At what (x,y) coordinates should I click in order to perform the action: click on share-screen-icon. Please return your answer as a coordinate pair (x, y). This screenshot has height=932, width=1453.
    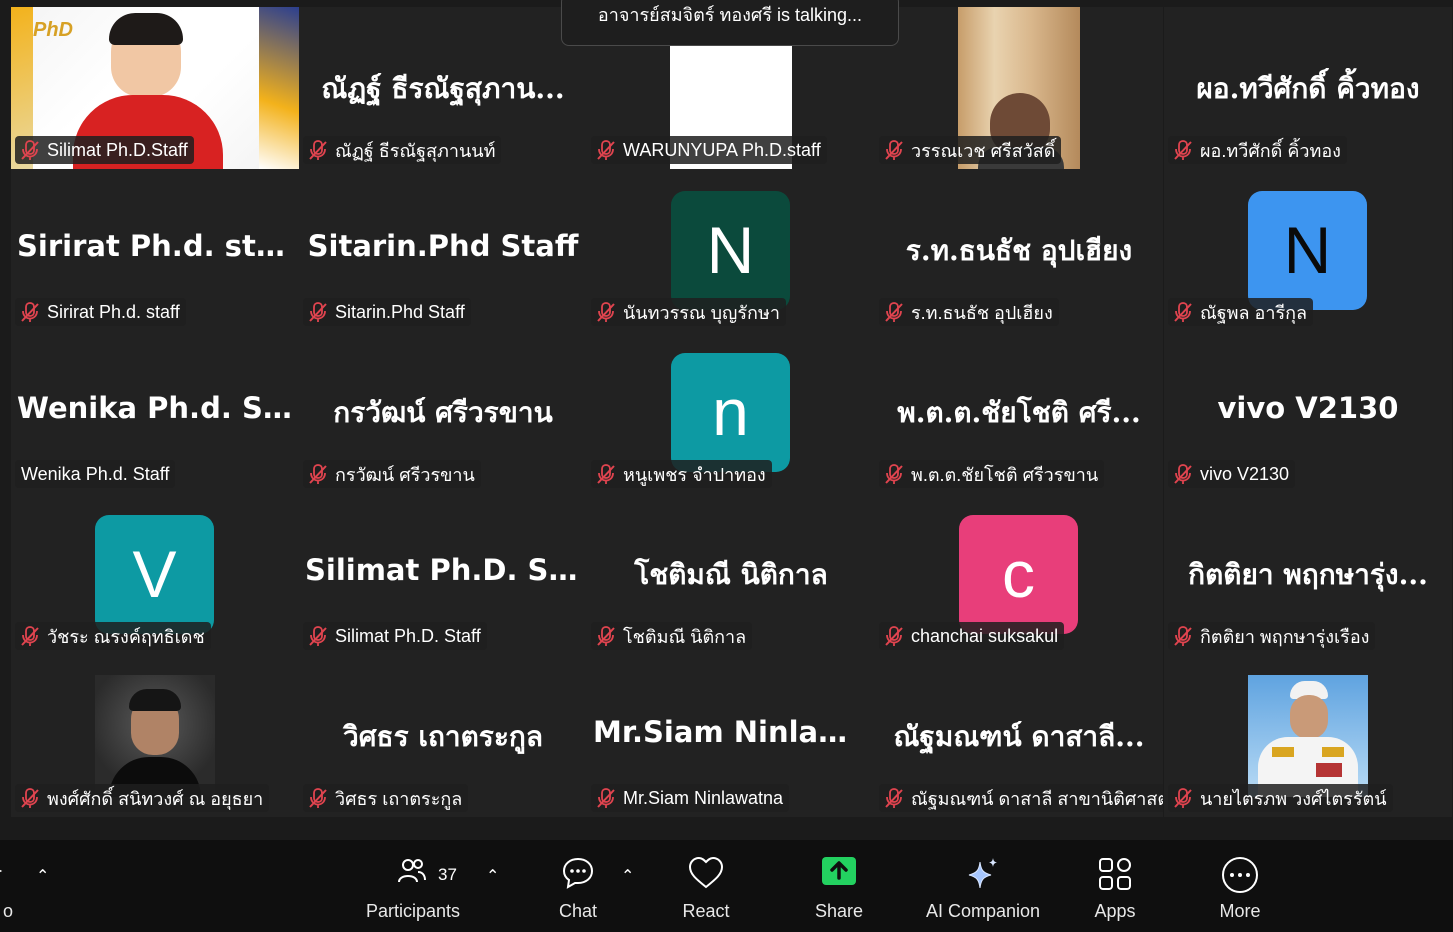
    Looking at the image, I should click on (839, 871).